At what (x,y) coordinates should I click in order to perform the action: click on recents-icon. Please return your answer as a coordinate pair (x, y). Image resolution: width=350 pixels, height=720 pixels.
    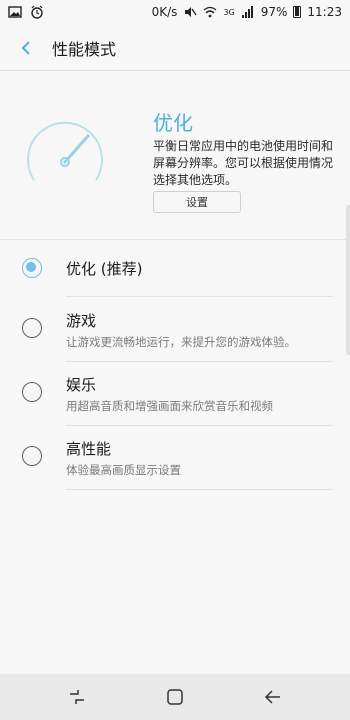
    Looking at the image, I should click on (77, 697).